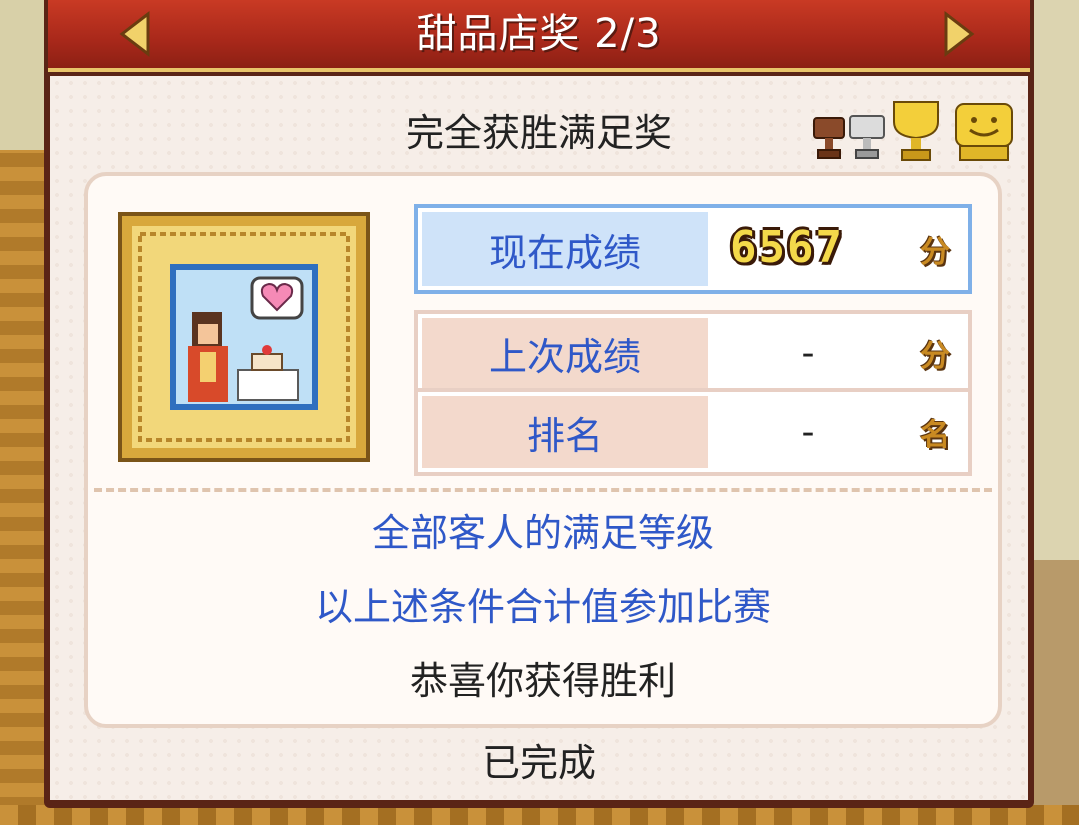  Describe the element at coordinates (277, 298) in the screenshot. I see `heart-bubble-icon` at that location.